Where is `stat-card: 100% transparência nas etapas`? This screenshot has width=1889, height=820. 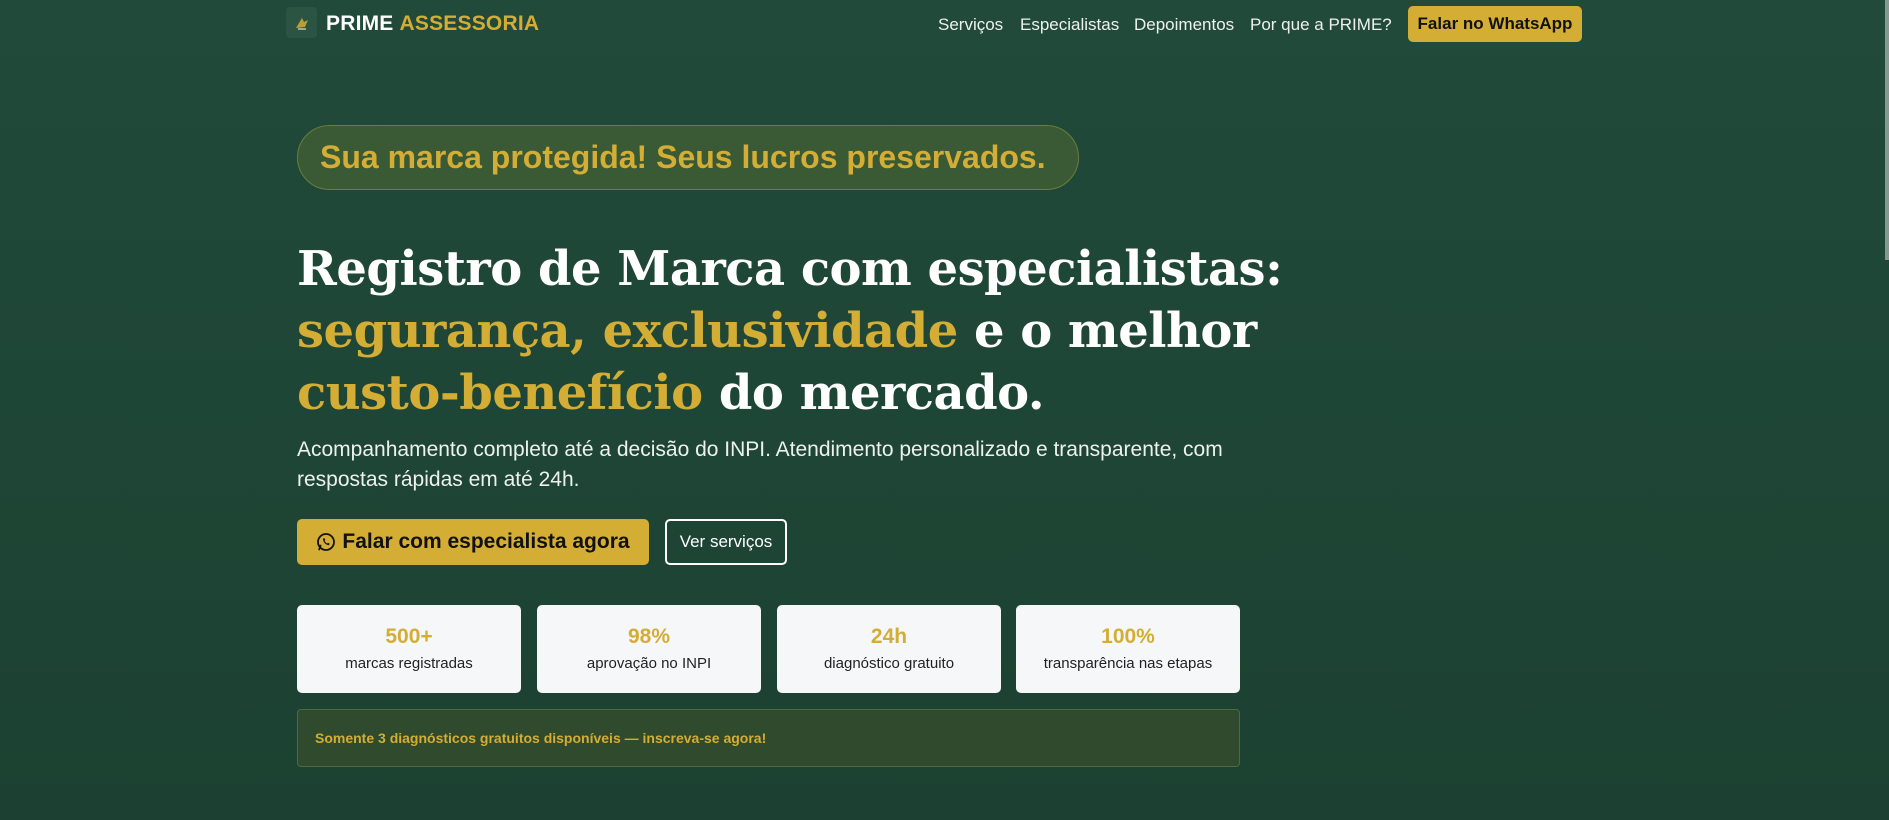 stat-card: 100% transparência nas etapas is located at coordinates (1128, 649).